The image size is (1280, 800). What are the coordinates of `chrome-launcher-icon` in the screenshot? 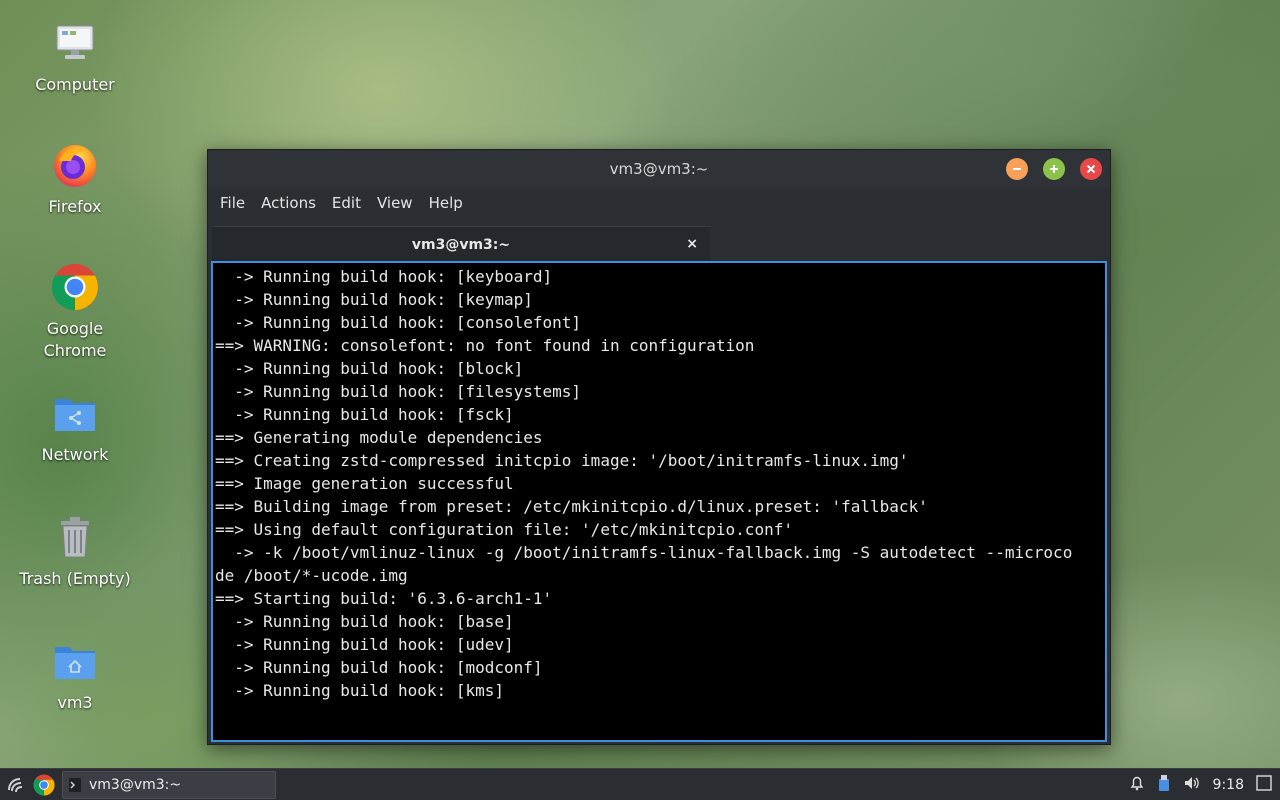 It's located at (44, 785).